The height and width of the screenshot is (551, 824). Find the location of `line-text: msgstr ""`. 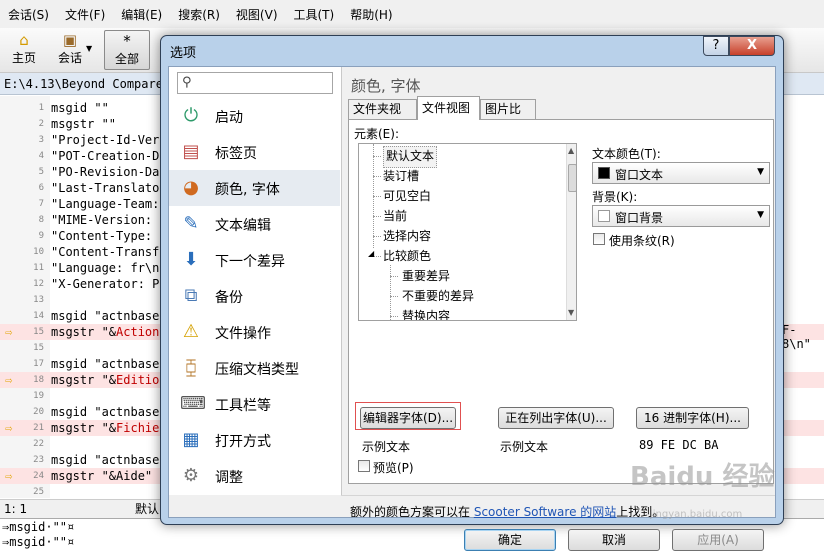

line-text: msgstr "" is located at coordinates (84, 124).